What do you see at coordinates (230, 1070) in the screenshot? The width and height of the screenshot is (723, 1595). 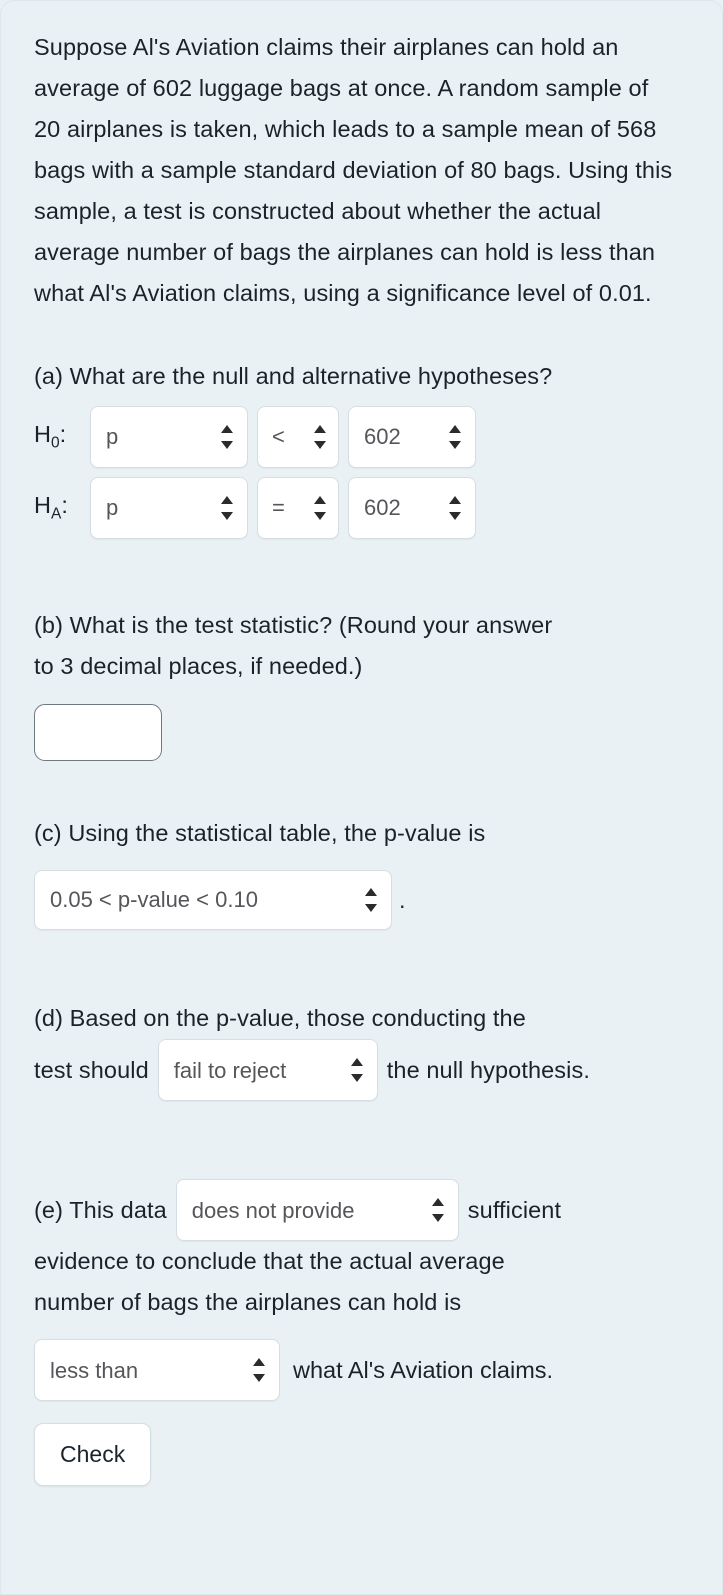 I see `decision-selected: fail to reject` at bounding box center [230, 1070].